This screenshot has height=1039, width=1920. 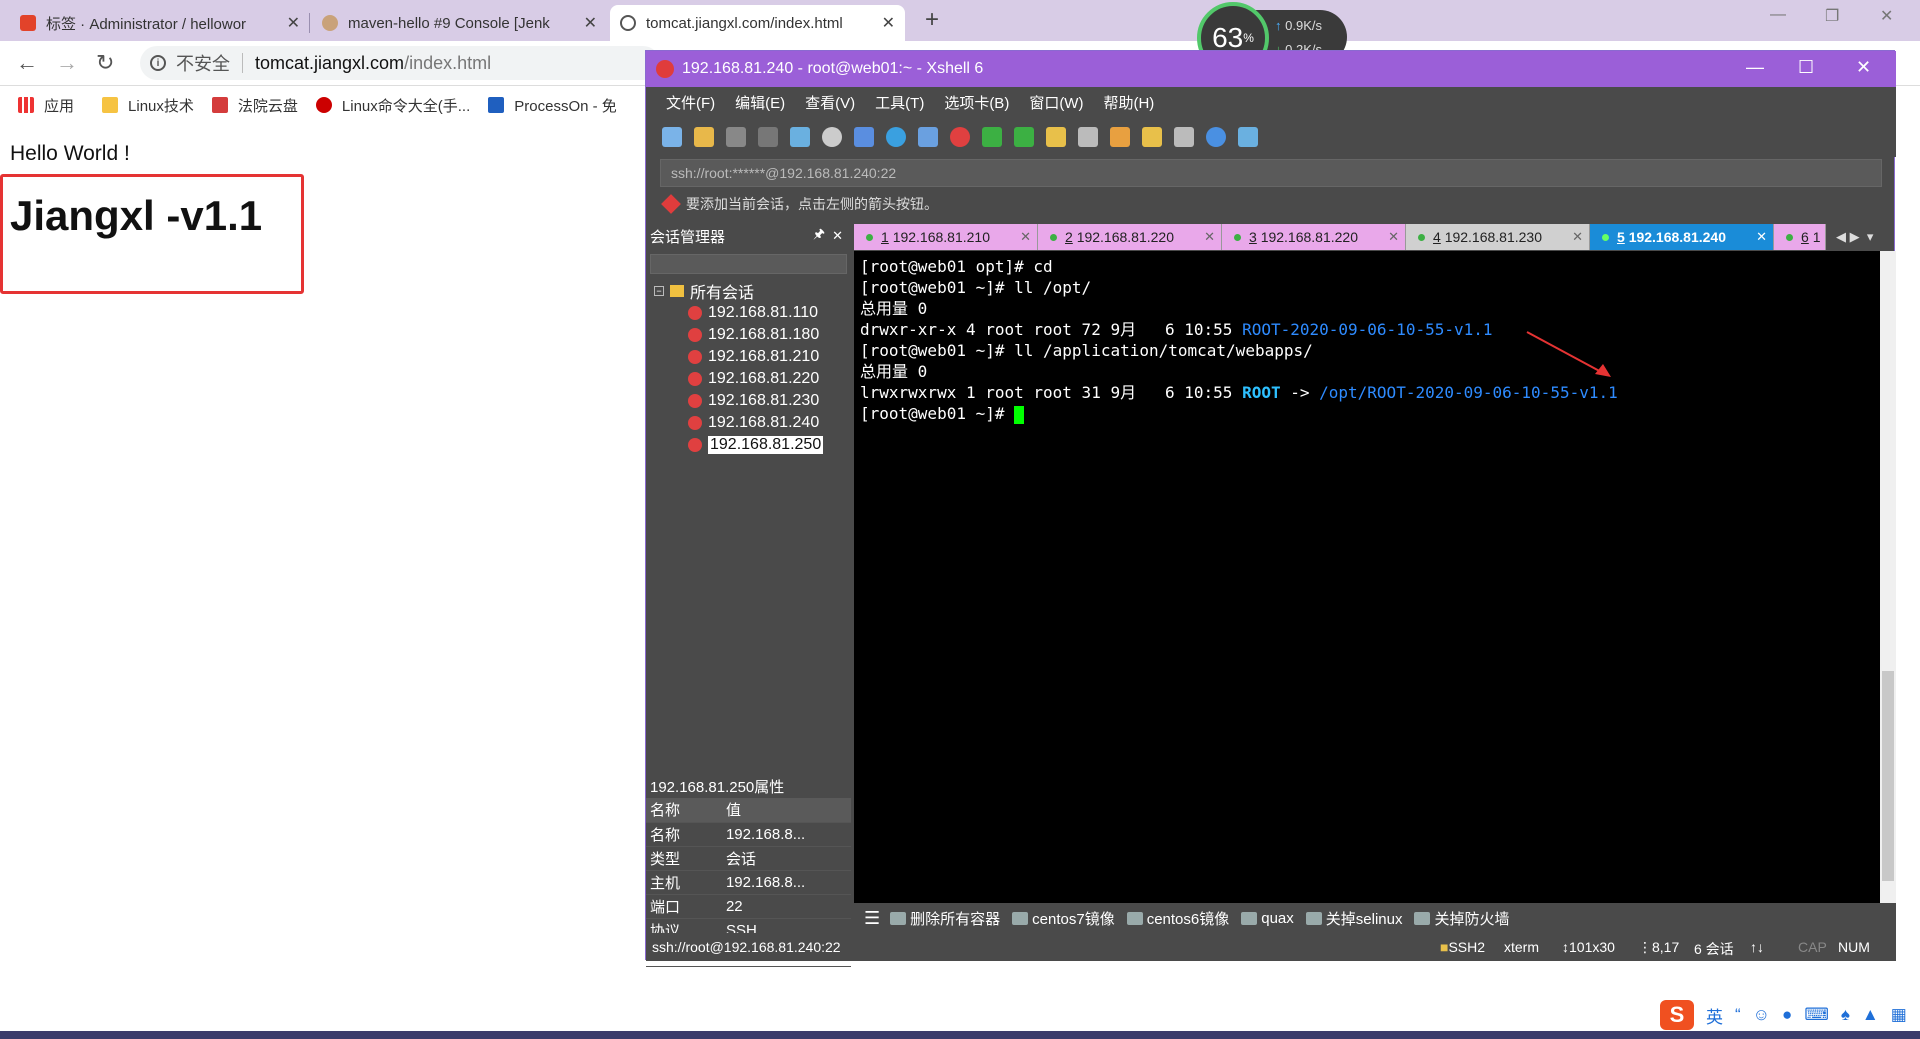 I want to click on url-host: tomcat.jiangxl.com, so click(x=330, y=62).